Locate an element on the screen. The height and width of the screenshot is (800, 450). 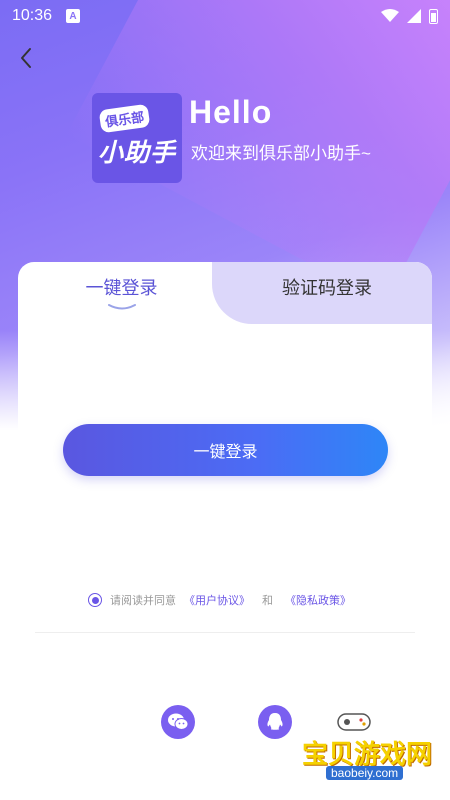
tab-sms-login: 验证码登录 is located at coordinates (327, 287).